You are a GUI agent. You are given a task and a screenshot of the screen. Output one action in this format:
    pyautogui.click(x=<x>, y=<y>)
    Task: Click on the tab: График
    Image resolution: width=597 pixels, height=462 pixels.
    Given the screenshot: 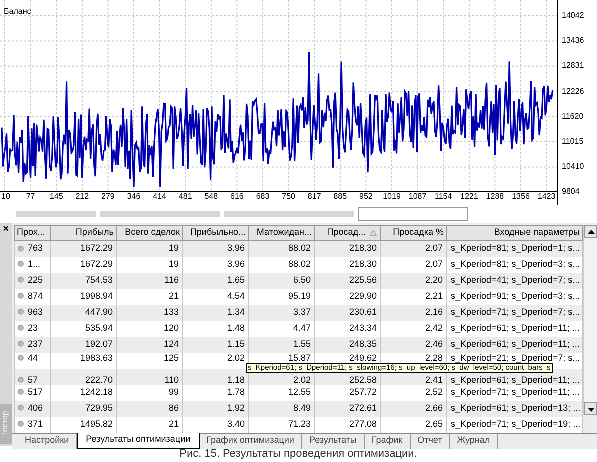 What is the action you would take?
    pyautogui.click(x=387, y=441)
    